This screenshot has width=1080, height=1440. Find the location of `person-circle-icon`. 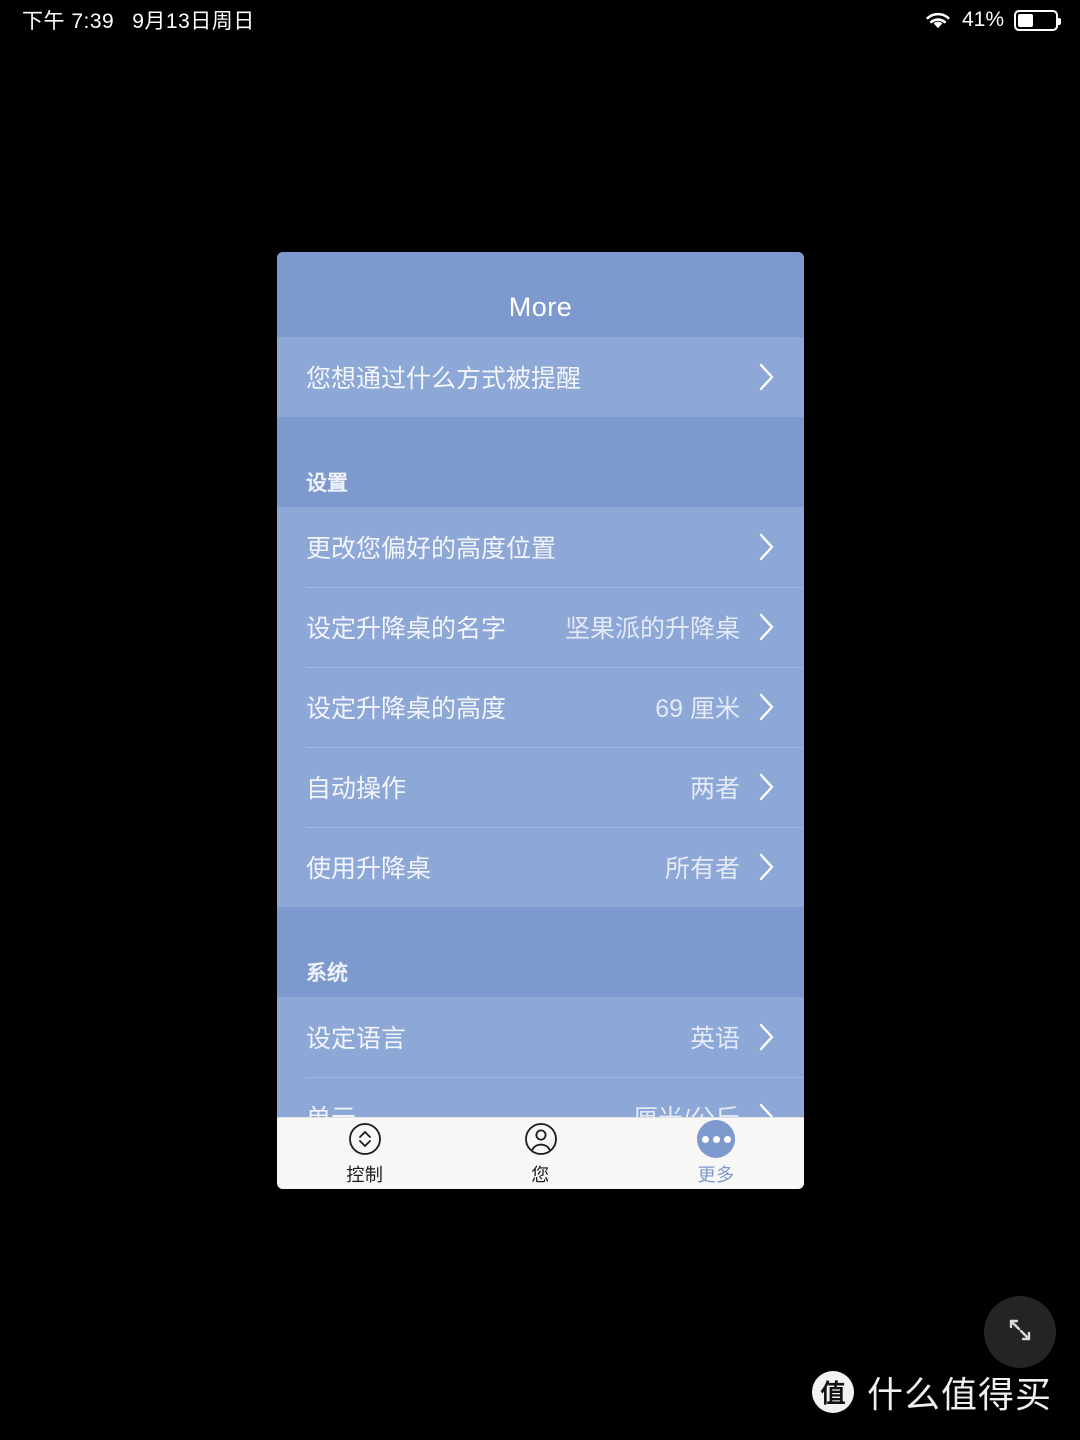

person-circle-icon is located at coordinates (541, 1139).